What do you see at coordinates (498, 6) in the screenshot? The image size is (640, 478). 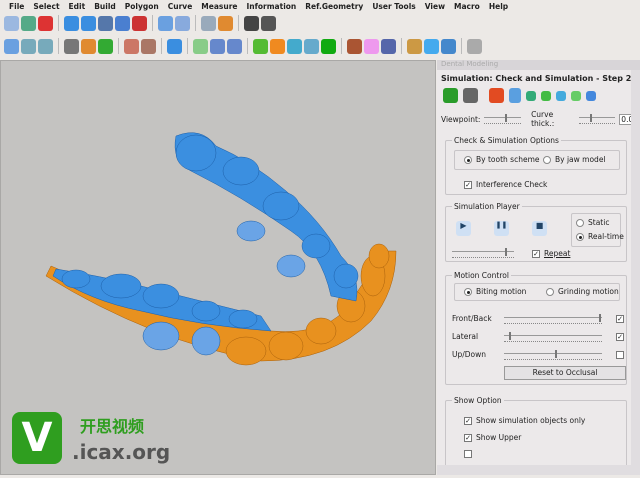 I see `menu-help: Help` at bounding box center [498, 6].